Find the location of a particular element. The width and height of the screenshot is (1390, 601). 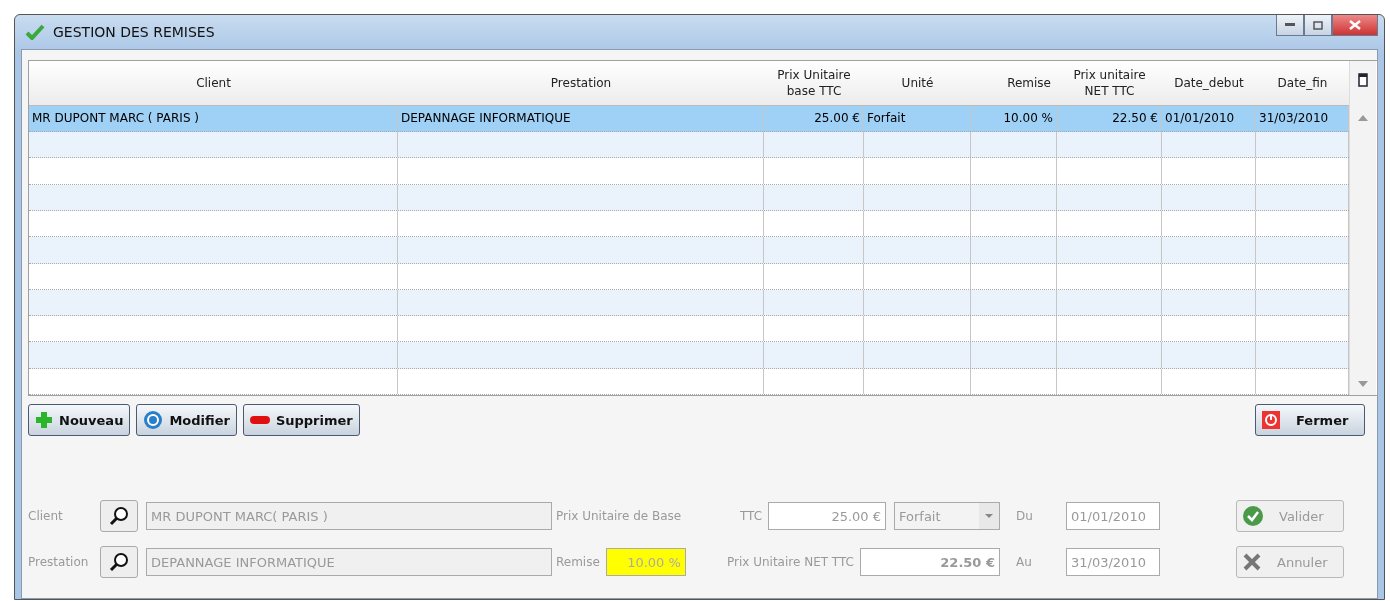

caret-icon is located at coordinates (989, 516).